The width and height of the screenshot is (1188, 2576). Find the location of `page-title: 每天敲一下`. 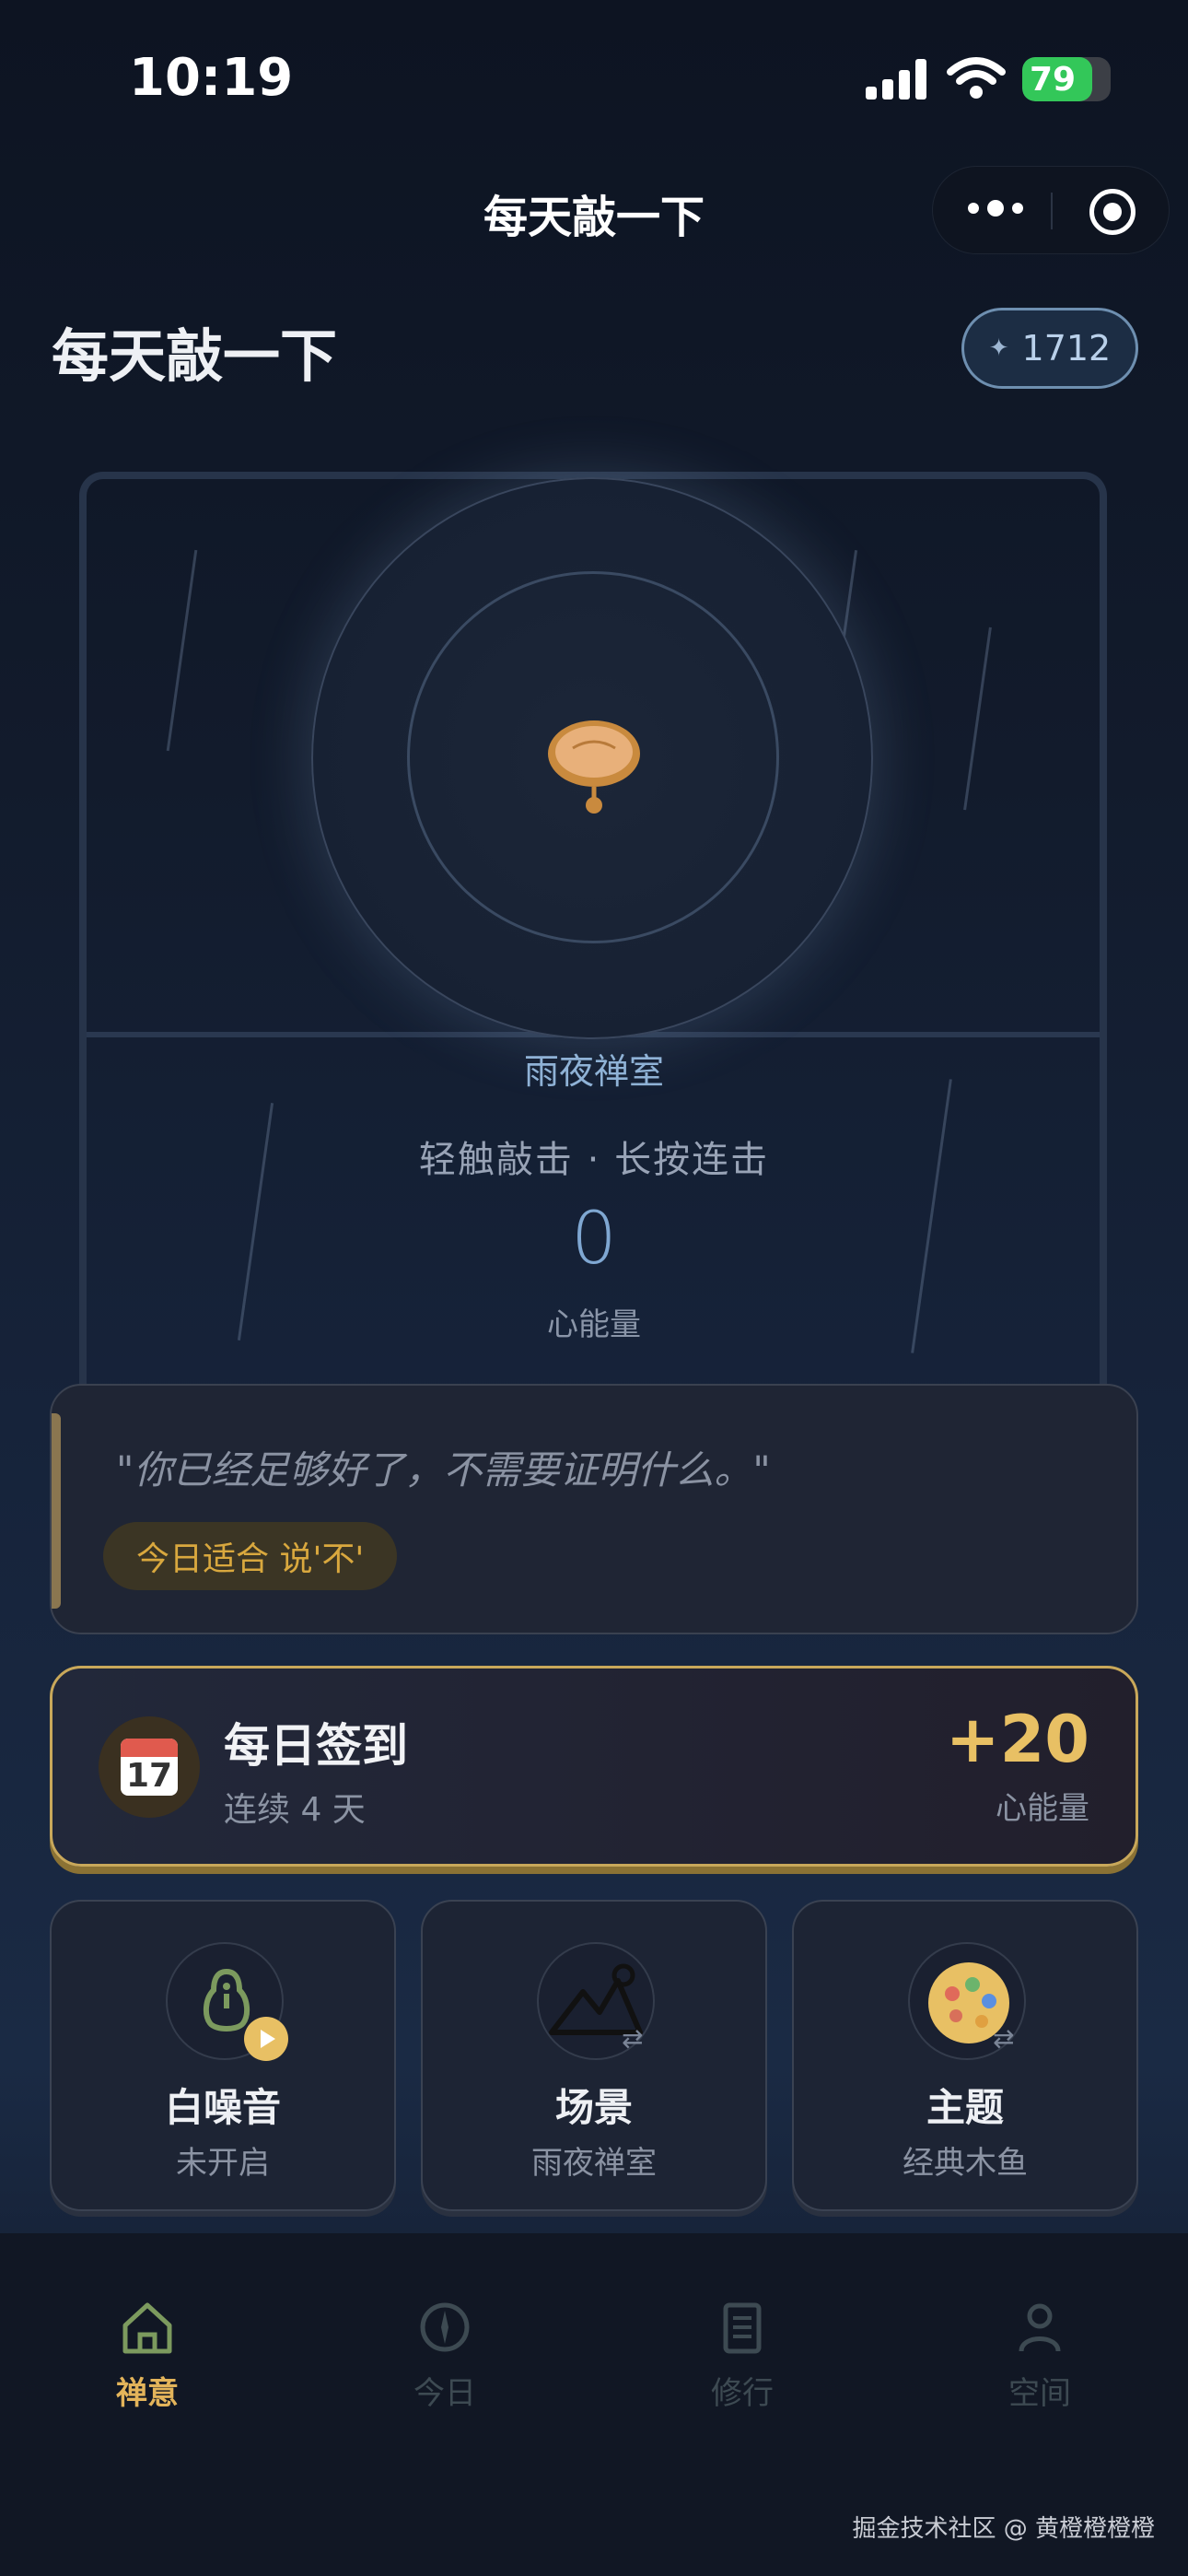

page-title: 每天敲一下 is located at coordinates (195, 356).